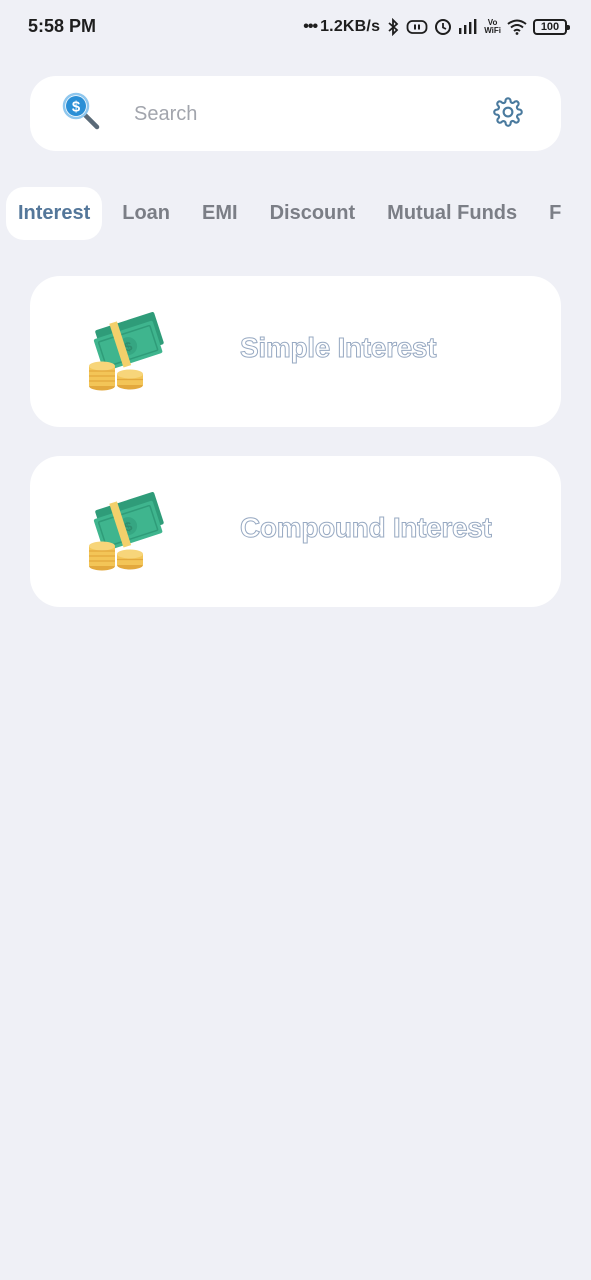 The width and height of the screenshot is (591, 1280). What do you see at coordinates (452, 213) in the screenshot?
I see `tab-mutual-funds: Mutual Funds` at bounding box center [452, 213].